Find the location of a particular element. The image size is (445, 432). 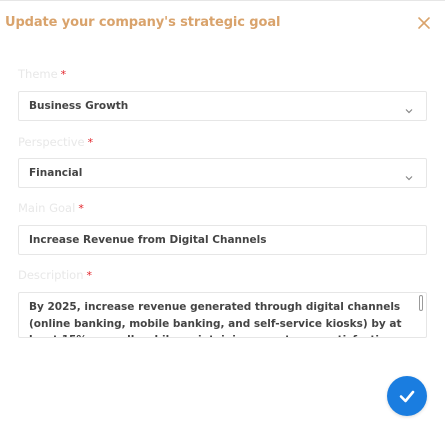

description-required-mark: * is located at coordinates (89, 275).